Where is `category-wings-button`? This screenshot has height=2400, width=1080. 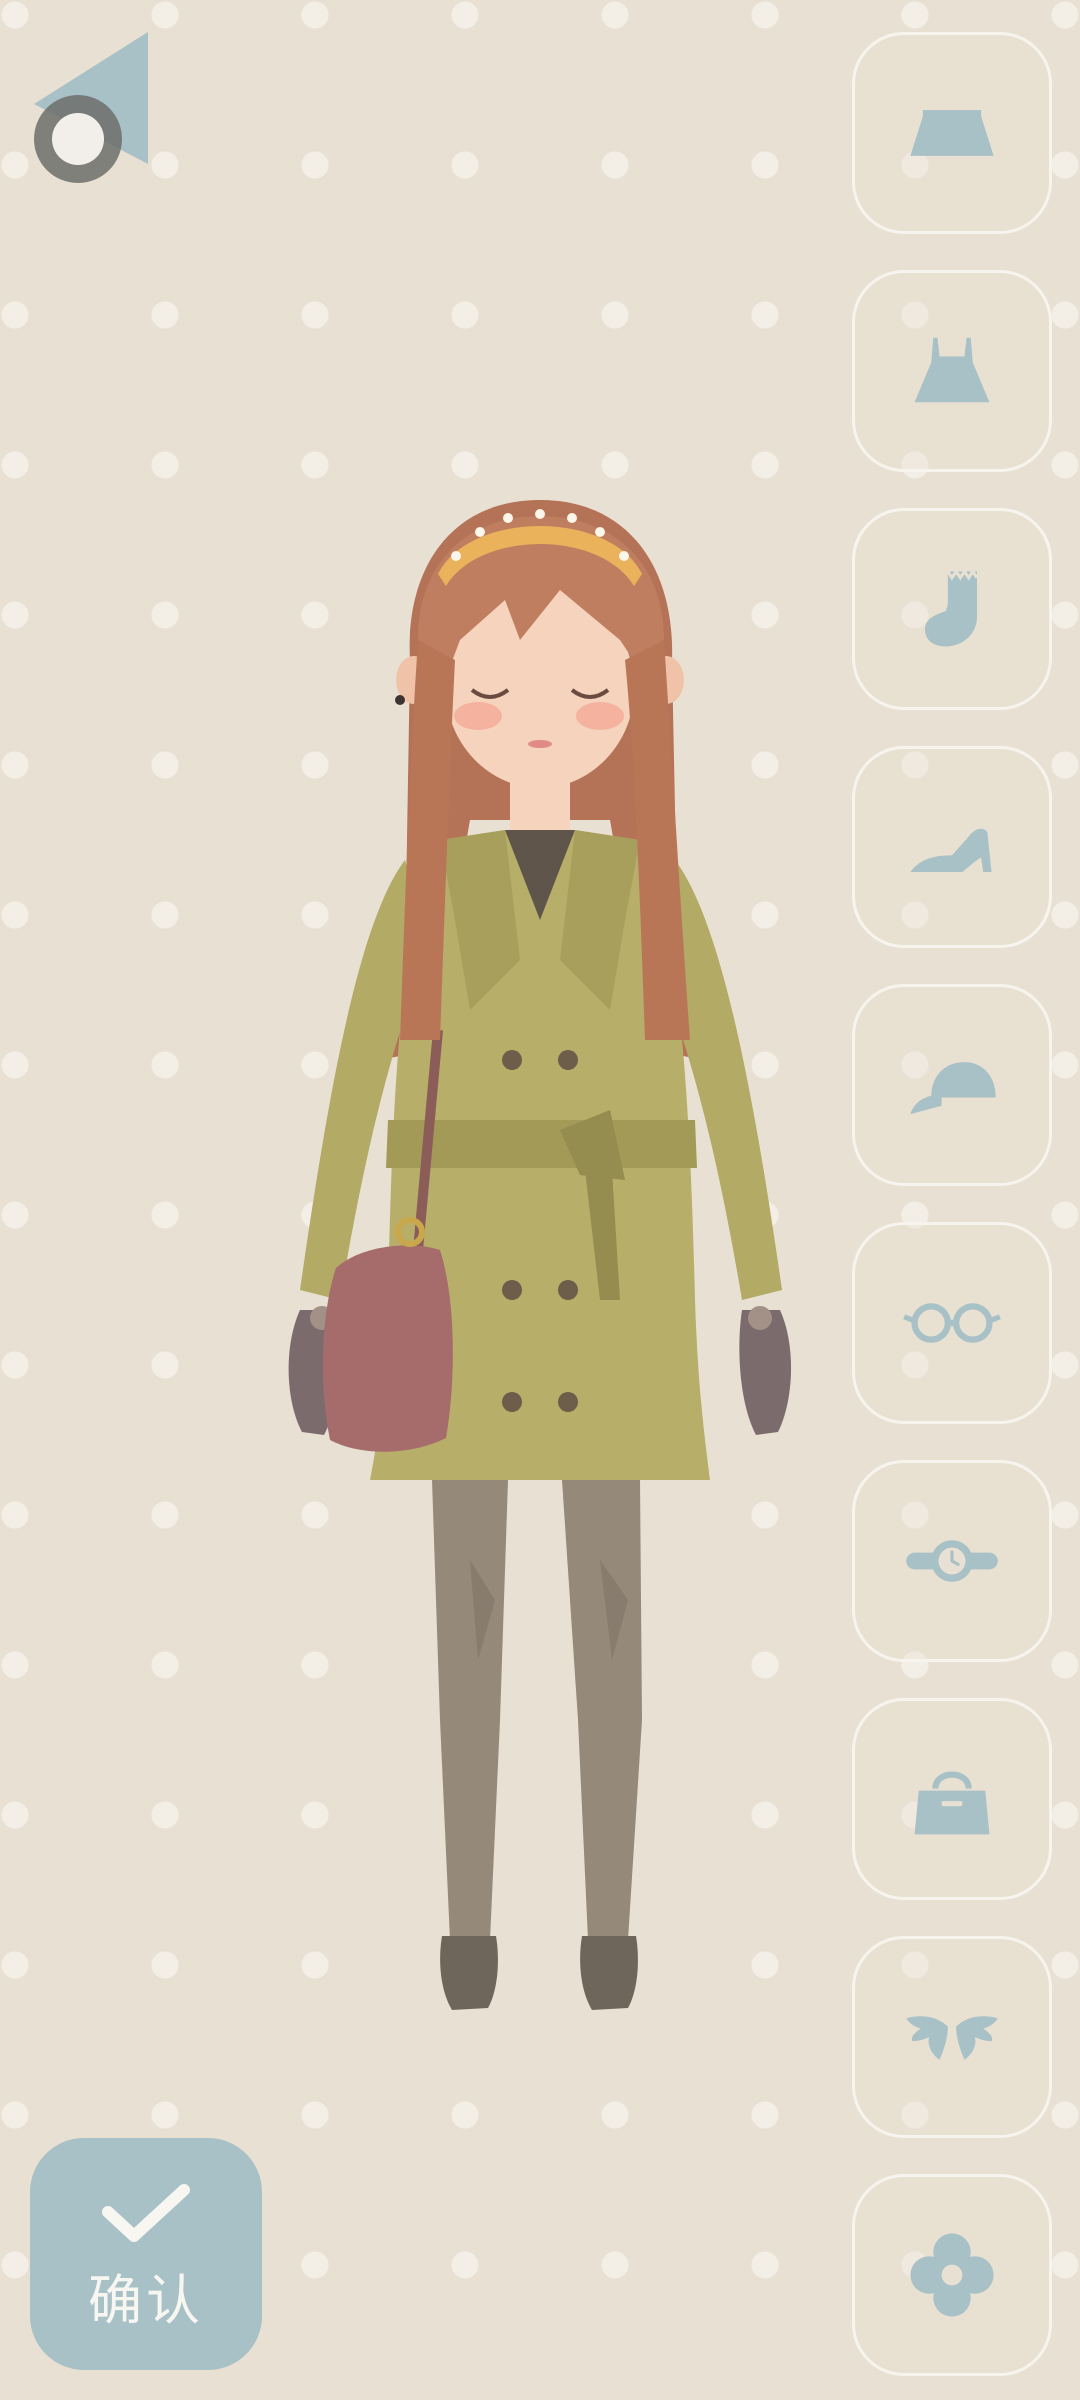
category-wings-button is located at coordinates (952, 2037).